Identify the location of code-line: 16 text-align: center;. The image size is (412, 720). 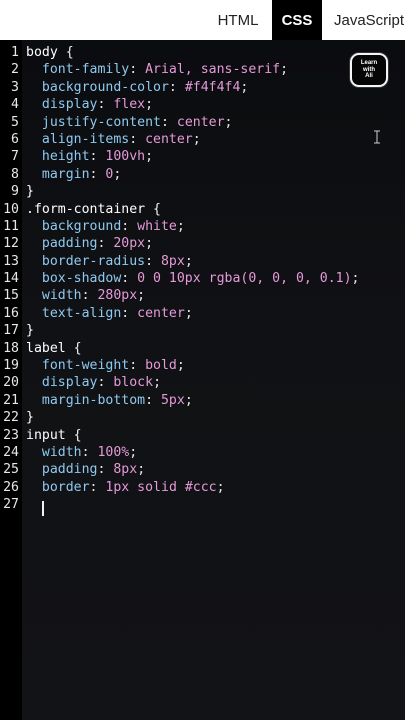
(202, 313).